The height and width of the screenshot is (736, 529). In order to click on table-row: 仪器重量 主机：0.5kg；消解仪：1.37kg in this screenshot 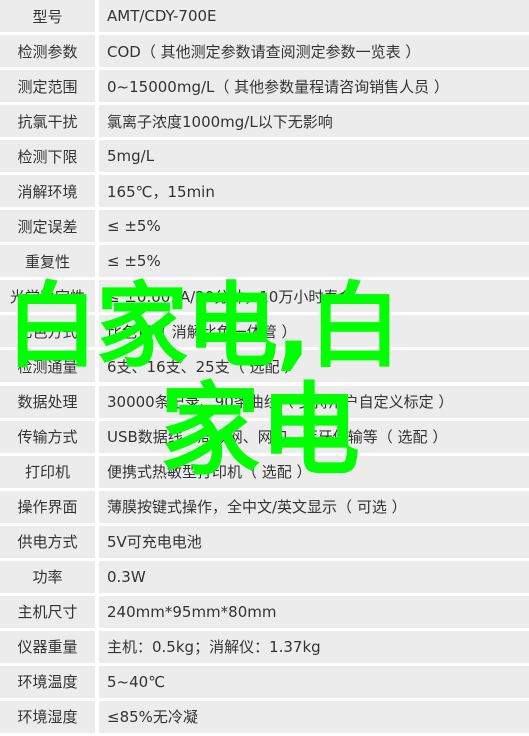, I will do `click(264, 646)`.